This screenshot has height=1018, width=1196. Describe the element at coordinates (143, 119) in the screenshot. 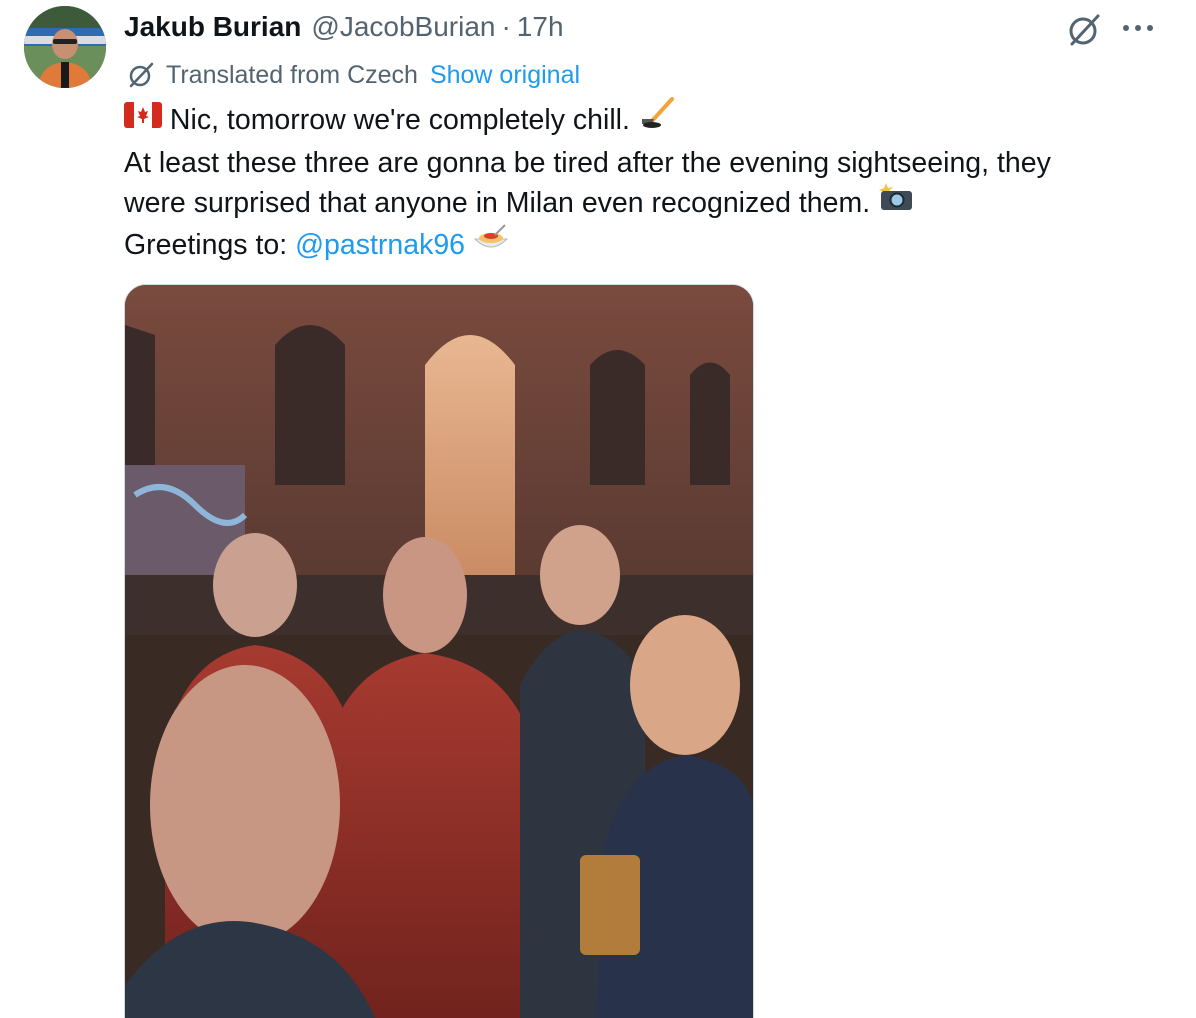

I see `canada-flag-icon` at that location.